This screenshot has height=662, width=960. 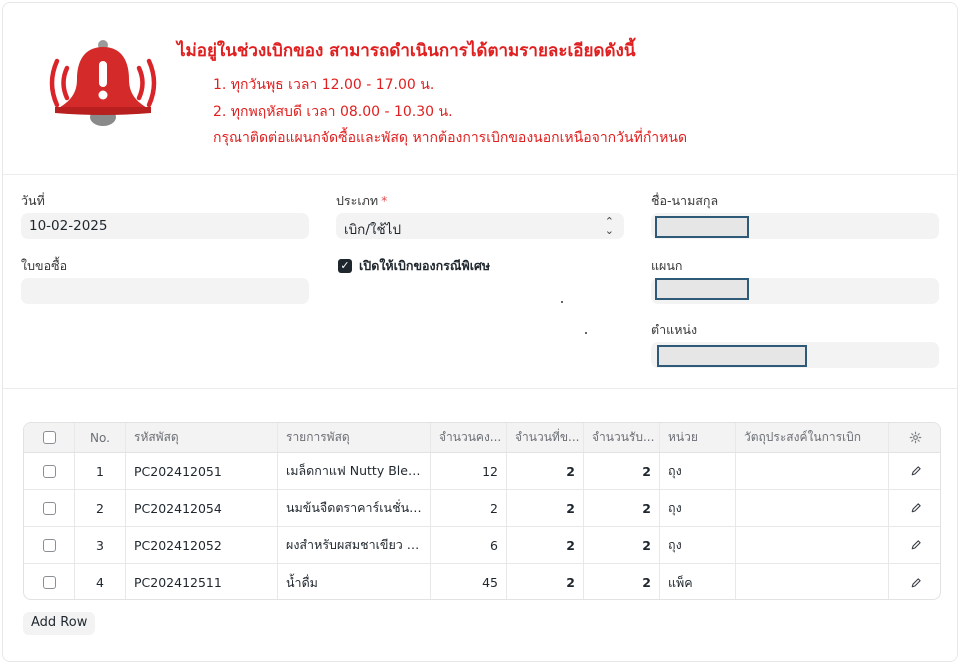 What do you see at coordinates (373, 230) in the screenshot?
I see `type-select-value: เบิก/ใช้ไป` at bounding box center [373, 230].